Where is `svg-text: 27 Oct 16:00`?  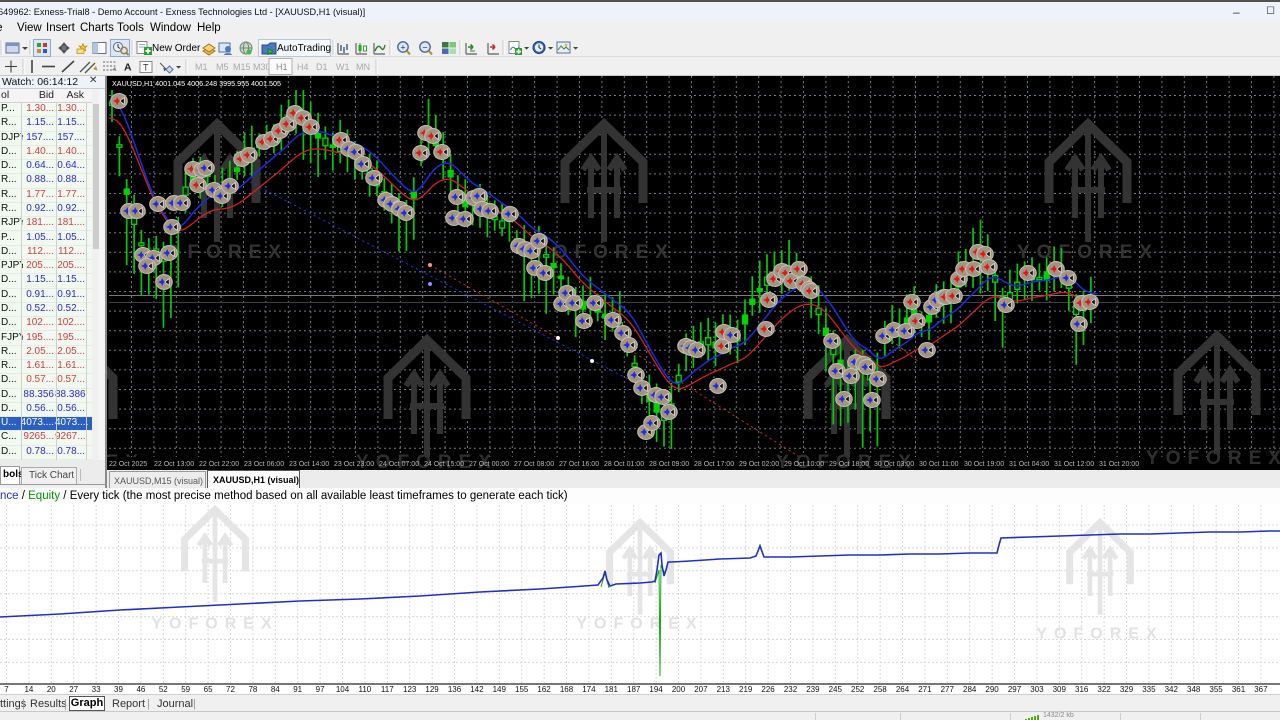 svg-text: 27 Oct 16:00 is located at coordinates (579, 464).